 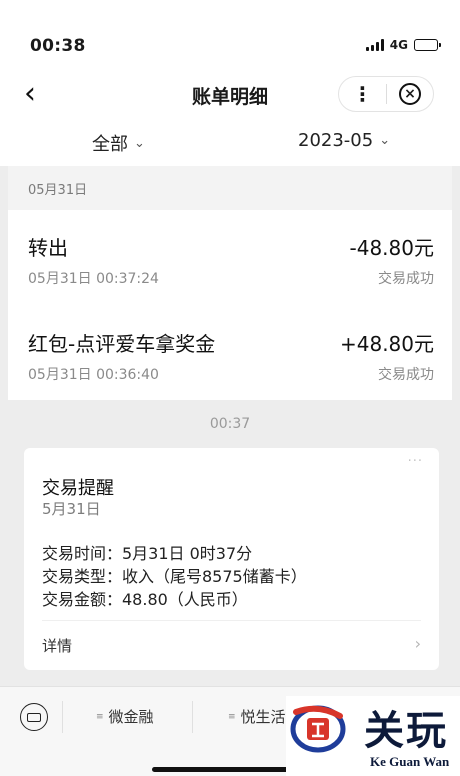 What do you see at coordinates (93, 279) in the screenshot?
I see `transaction-time: 05月31日 00:37:24` at bounding box center [93, 279].